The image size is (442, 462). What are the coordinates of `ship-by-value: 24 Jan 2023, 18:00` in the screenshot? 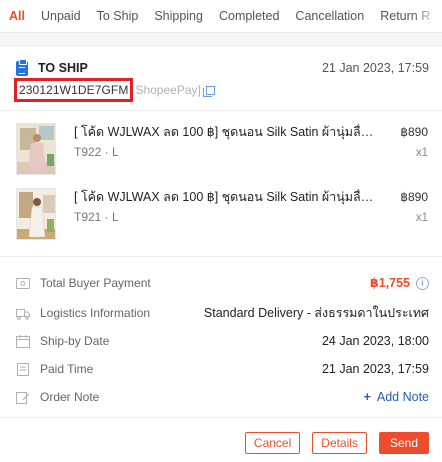 It's located at (375, 341).